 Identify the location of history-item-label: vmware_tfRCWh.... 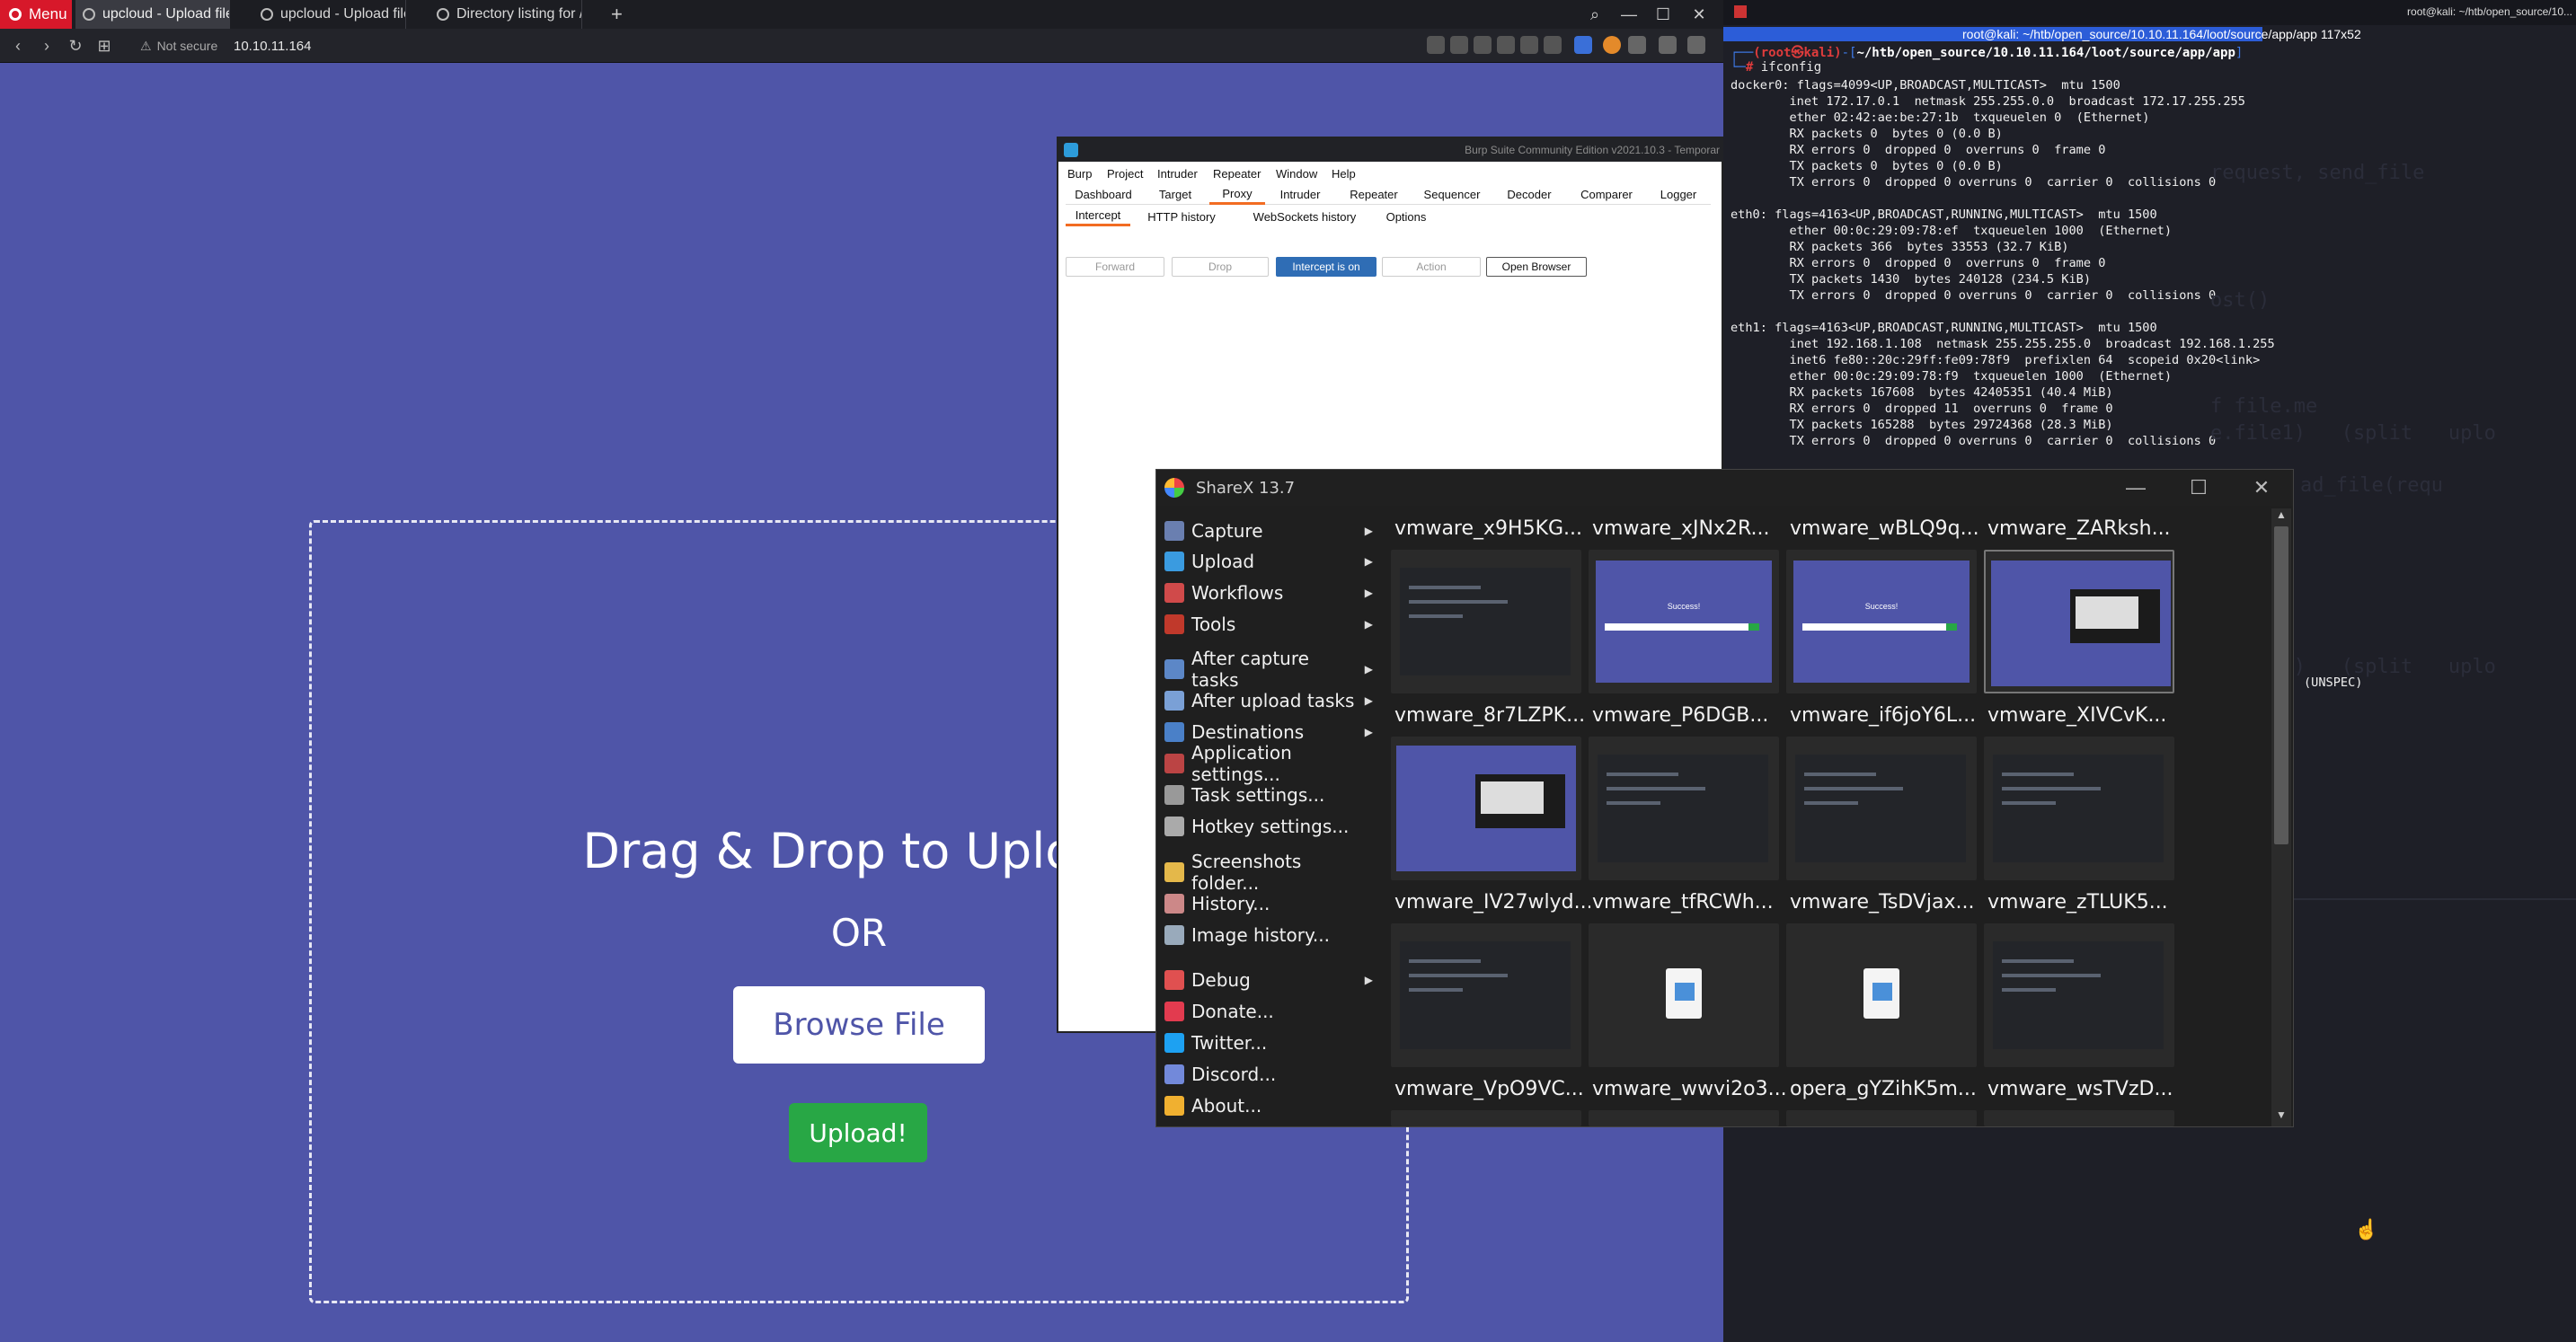
(1690, 905).